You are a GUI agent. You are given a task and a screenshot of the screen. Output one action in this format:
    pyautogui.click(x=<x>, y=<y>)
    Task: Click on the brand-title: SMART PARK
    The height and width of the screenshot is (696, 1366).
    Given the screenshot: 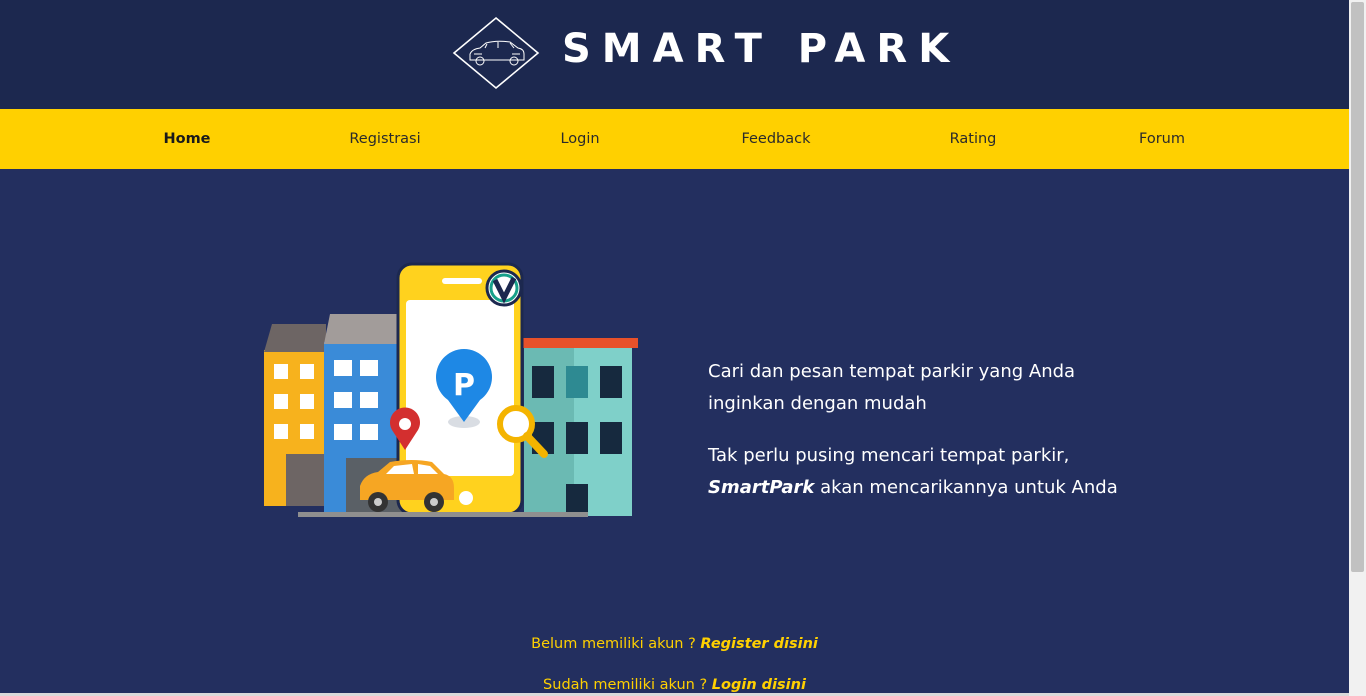 What is the action you would take?
    pyautogui.click(x=761, y=49)
    